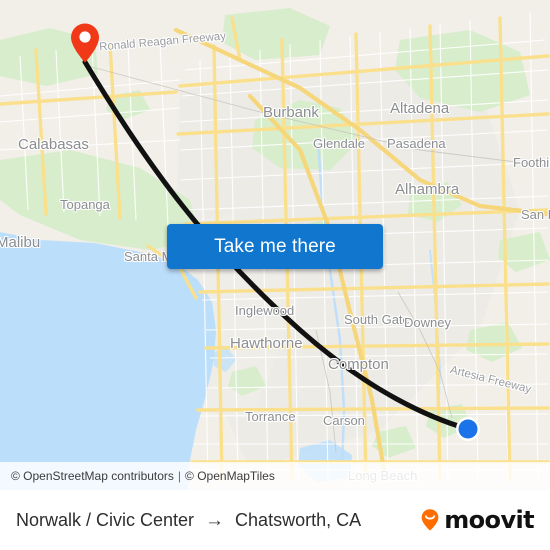 The image size is (550, 550). What do you see at coordinates (489, 520) in the screenshot?
I see `moovit-wordmark: moovit` at bounding box center [489, 520].